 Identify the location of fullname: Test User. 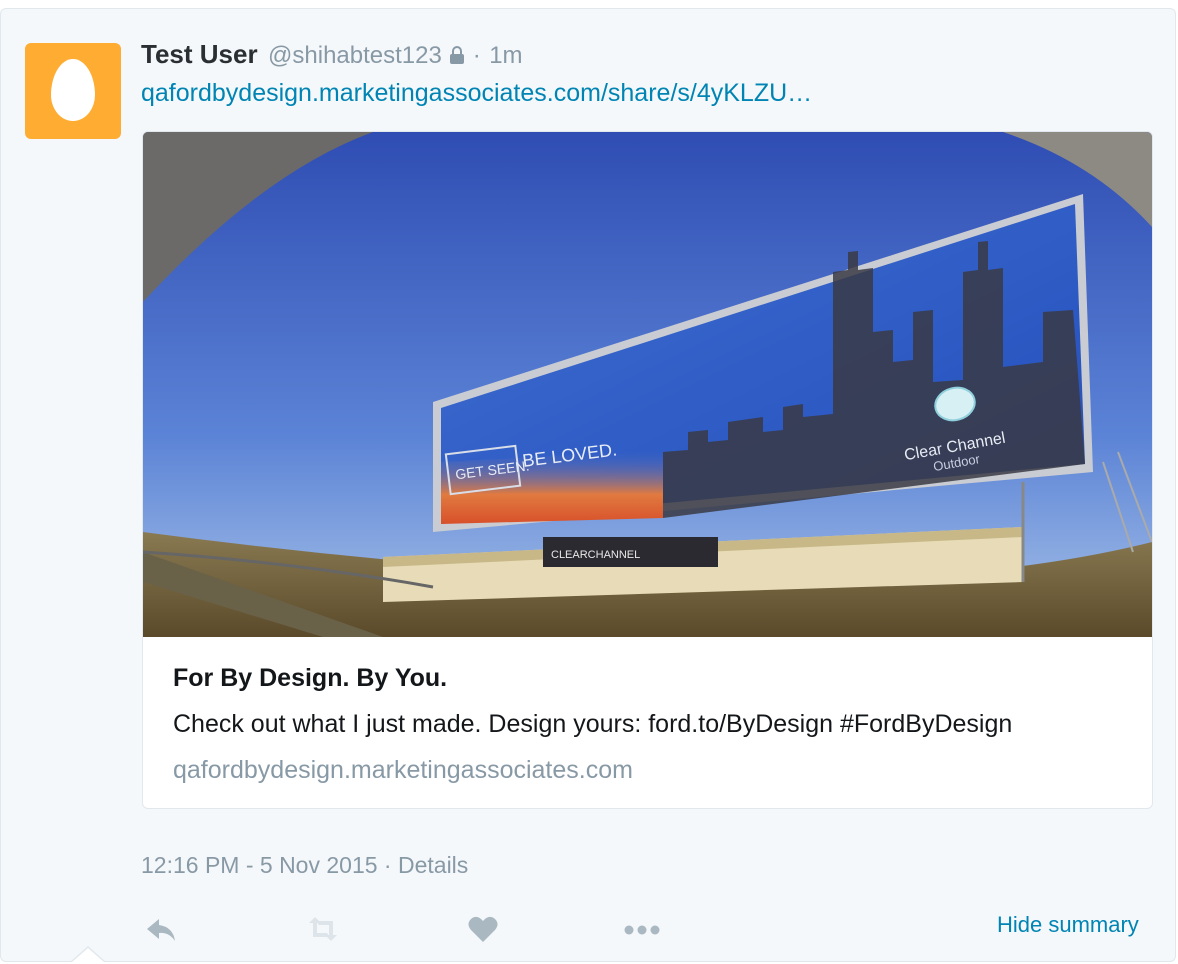
(199, 54).